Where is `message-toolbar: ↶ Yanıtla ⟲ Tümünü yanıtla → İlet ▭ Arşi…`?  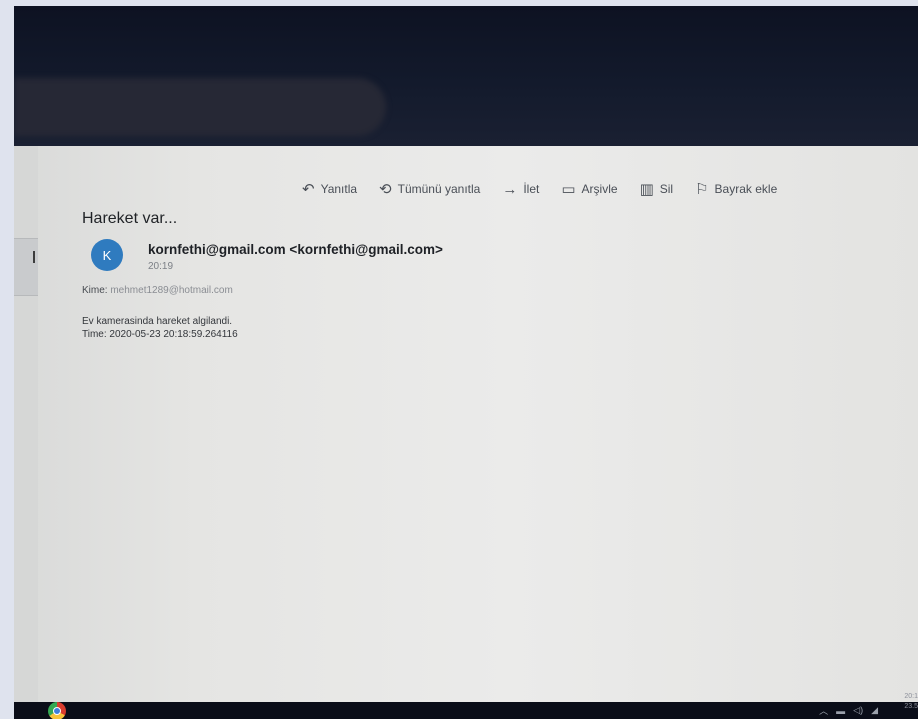
message-toolbar: ↶ Yanıtla ⟲ Tümünü yanıtla → İlet ▭ Arşi… is located at coordinates (550, 189).